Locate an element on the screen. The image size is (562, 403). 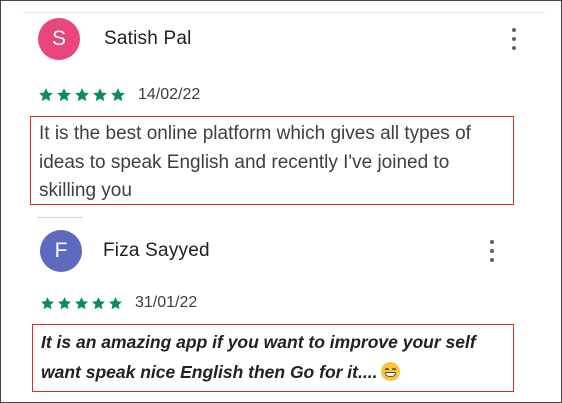
review-date: 31/01/22 is located at coordinates (166, 302).